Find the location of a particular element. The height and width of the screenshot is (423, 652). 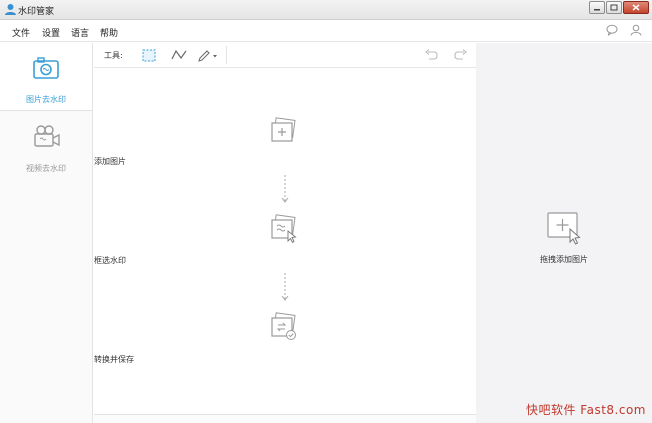

menu-right-icons is located at coordinates (624, 30).